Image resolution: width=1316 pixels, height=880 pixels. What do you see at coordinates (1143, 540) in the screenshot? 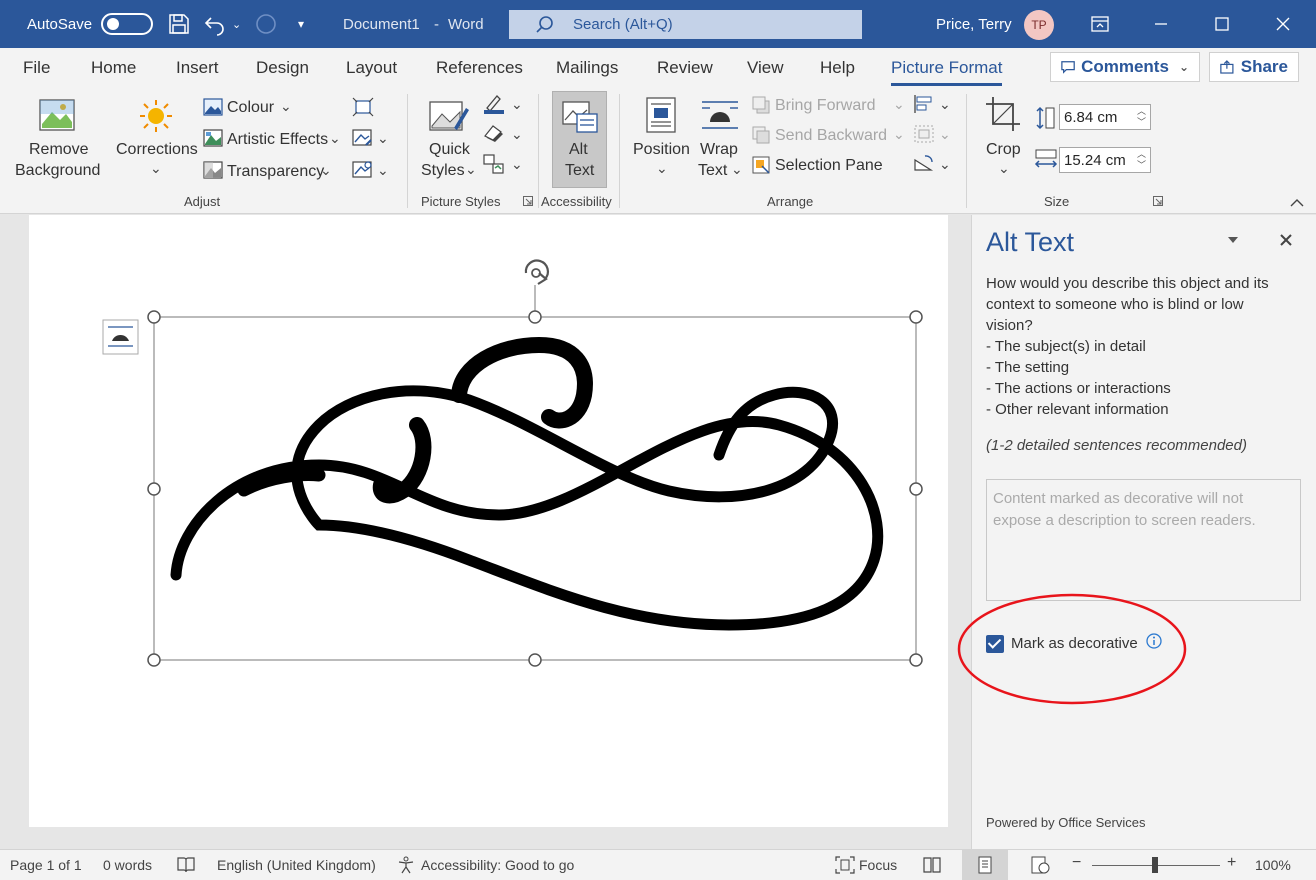
I see `alt-text-input` at bounding box center [1143, 540].